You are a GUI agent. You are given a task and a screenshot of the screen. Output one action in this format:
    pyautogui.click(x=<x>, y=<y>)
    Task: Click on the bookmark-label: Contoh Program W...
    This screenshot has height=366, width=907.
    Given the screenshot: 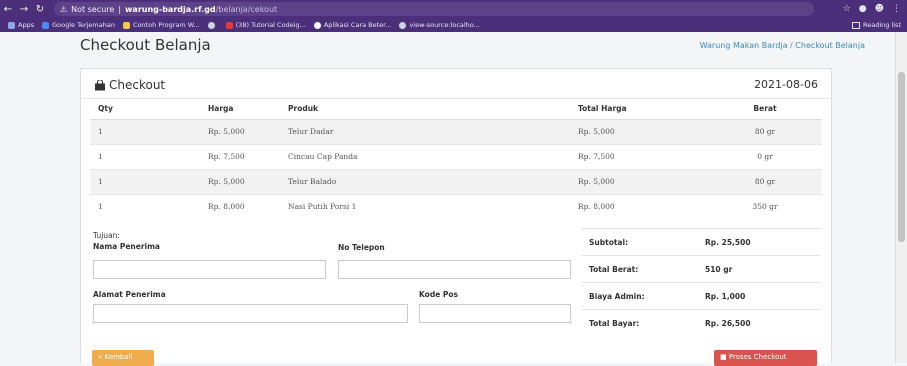 What is the action you would take?
    pyautogui.click(x=166, y=25)
    